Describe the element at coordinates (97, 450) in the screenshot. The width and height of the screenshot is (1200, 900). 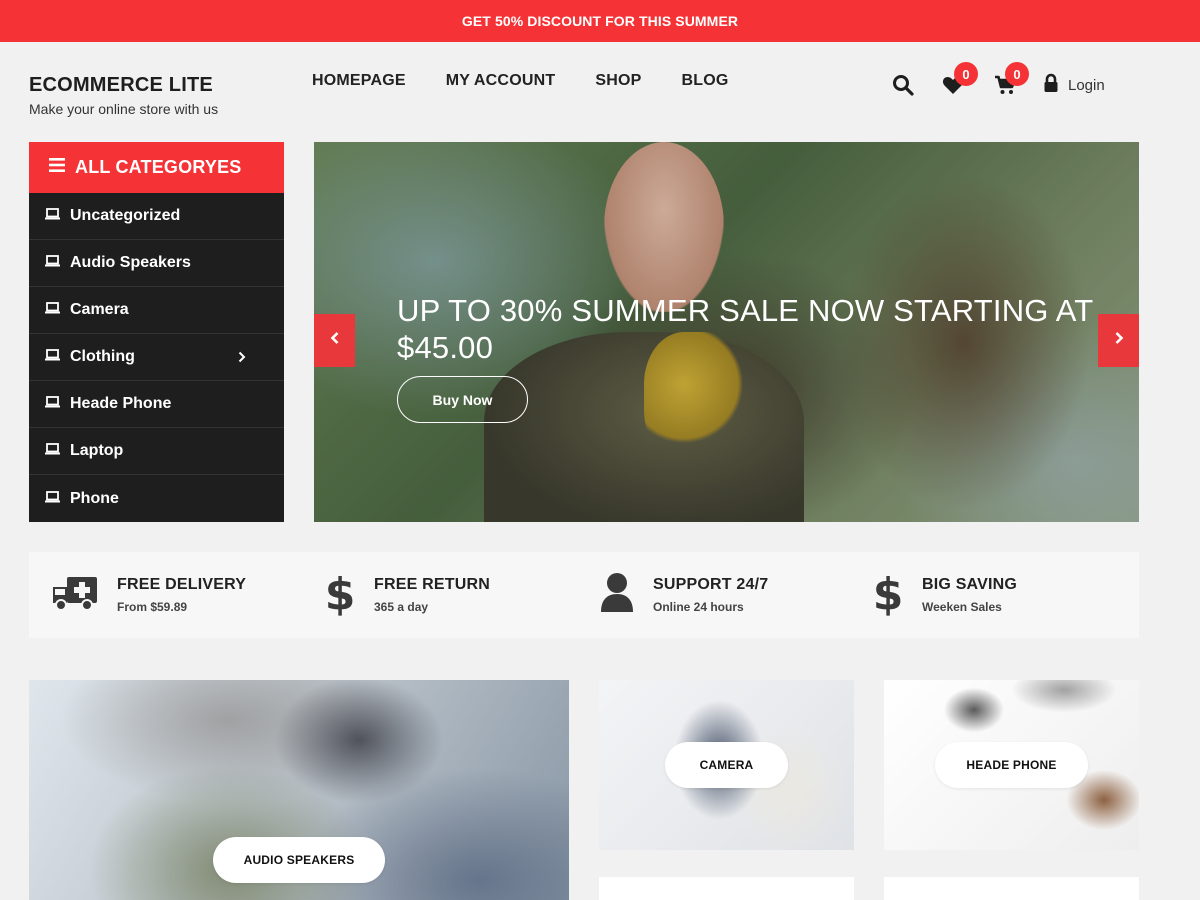
I see `category-label: Laptop` at that location.